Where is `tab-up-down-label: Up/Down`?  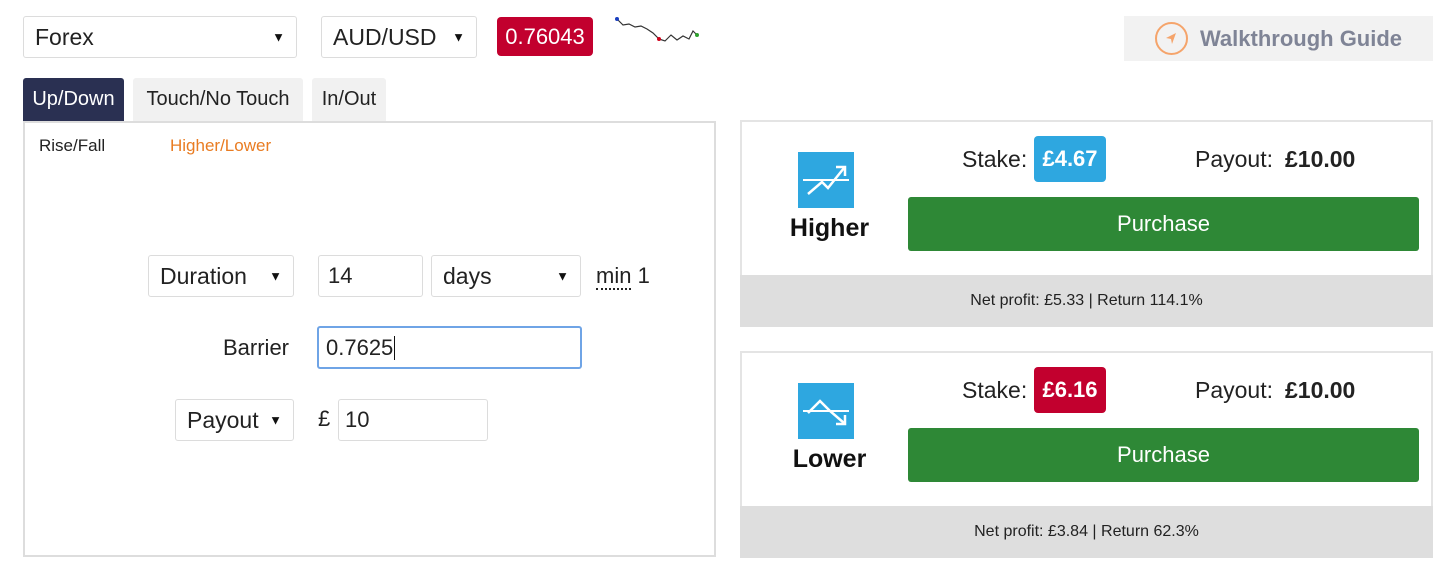 tab-up-down-label: Up/Down is located at coordinates (73, 99).